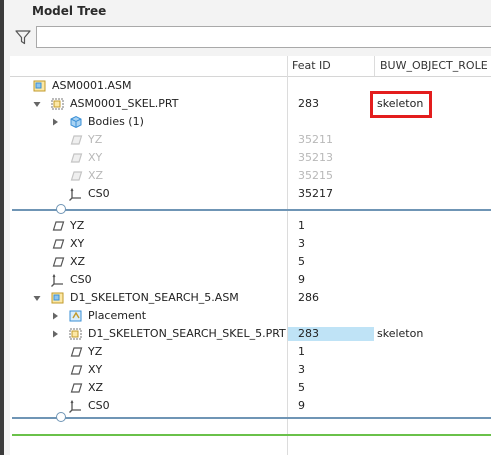 The image size is (491, 455). What do you see at coordinates (250, 316) in the screenshot?
I see `tree-row: Placement` at bounding box center [250, 316].